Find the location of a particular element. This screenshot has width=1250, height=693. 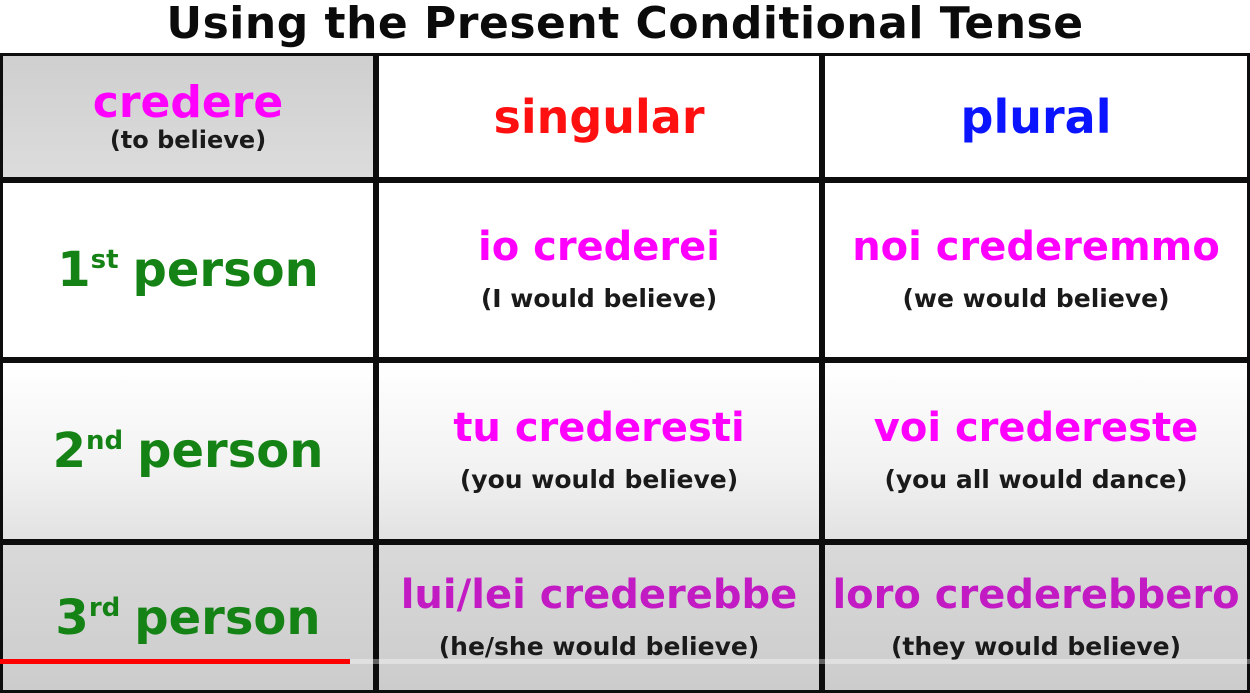

conjugation-cell: io crederei (I would believe) is located at coordinates (599, 270).